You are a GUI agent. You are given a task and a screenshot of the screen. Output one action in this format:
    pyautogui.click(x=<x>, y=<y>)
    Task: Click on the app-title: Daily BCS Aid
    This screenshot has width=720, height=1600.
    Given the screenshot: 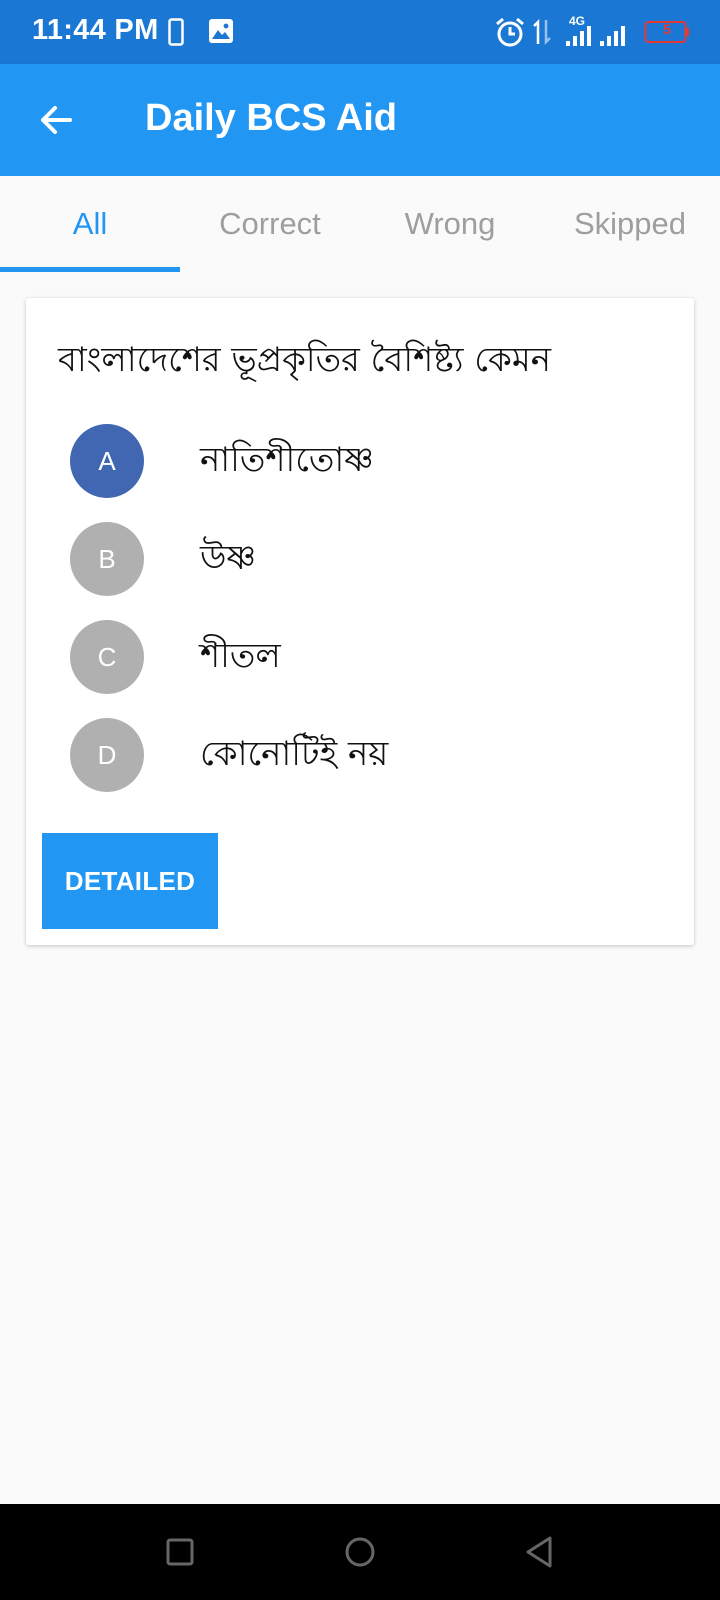 What is the action you would take?
    pyautogui.click(x=271, y=118)
    